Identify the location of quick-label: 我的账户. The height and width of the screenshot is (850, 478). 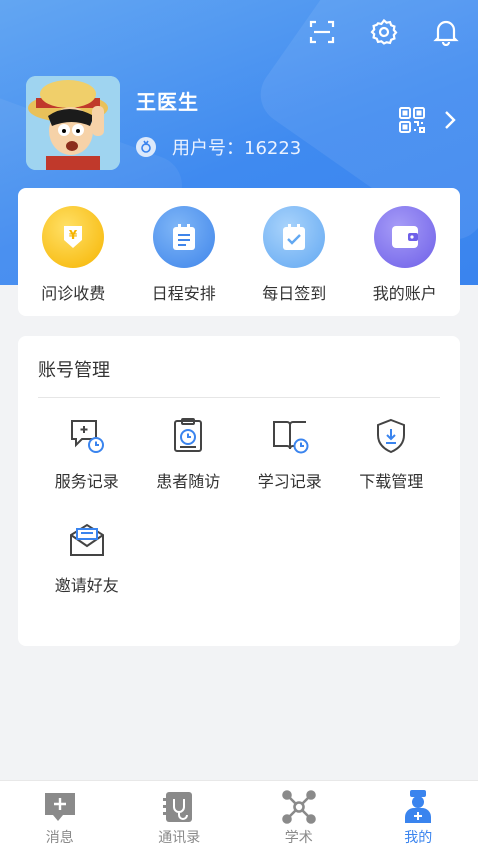
(404, 293).